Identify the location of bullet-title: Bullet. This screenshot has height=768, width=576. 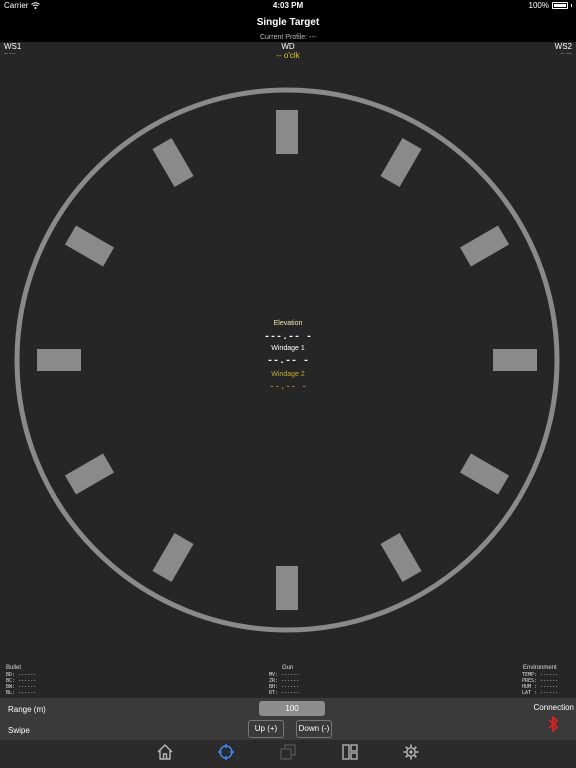
(14, 668).